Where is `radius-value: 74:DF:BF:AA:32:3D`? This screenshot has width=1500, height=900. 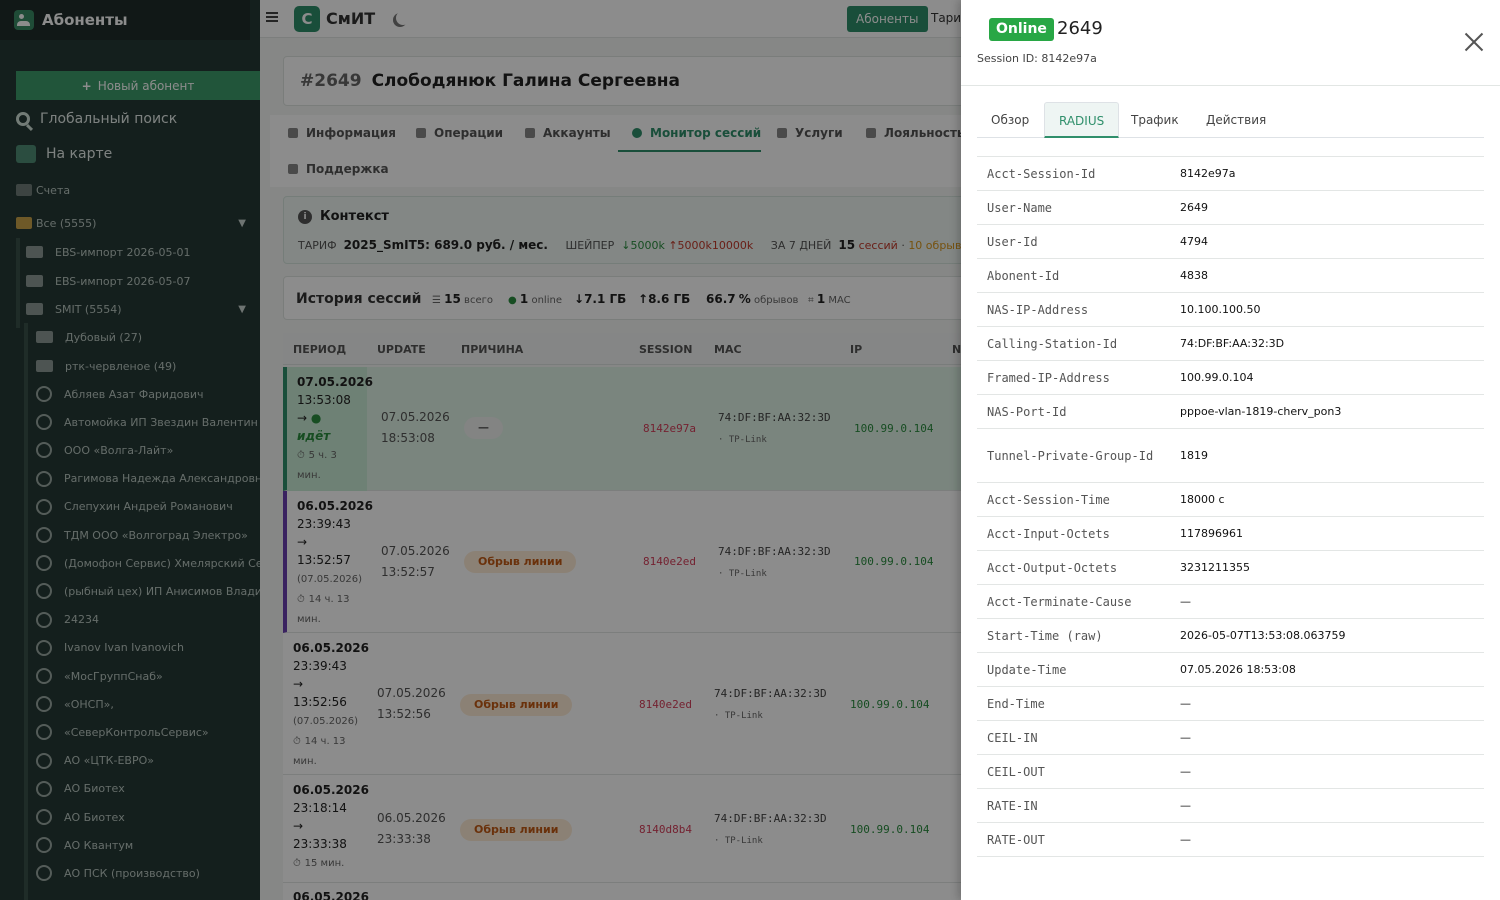 radius-value: 74:DF:BF:AA:32:3D is located at coordinates (1232, 343).